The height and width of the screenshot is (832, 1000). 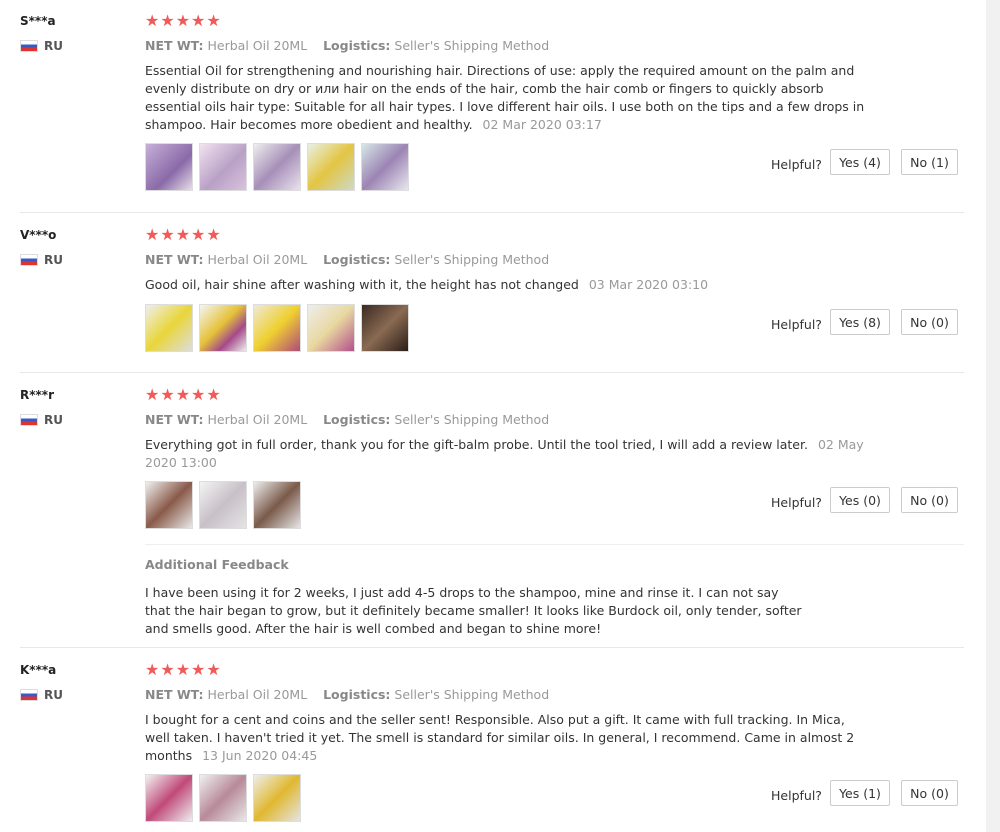 What do you see at coordinates (217, 564) in the screenshot?
I see `additional-feedback-title: Additional Feedback` at bounding box center [217, 564].